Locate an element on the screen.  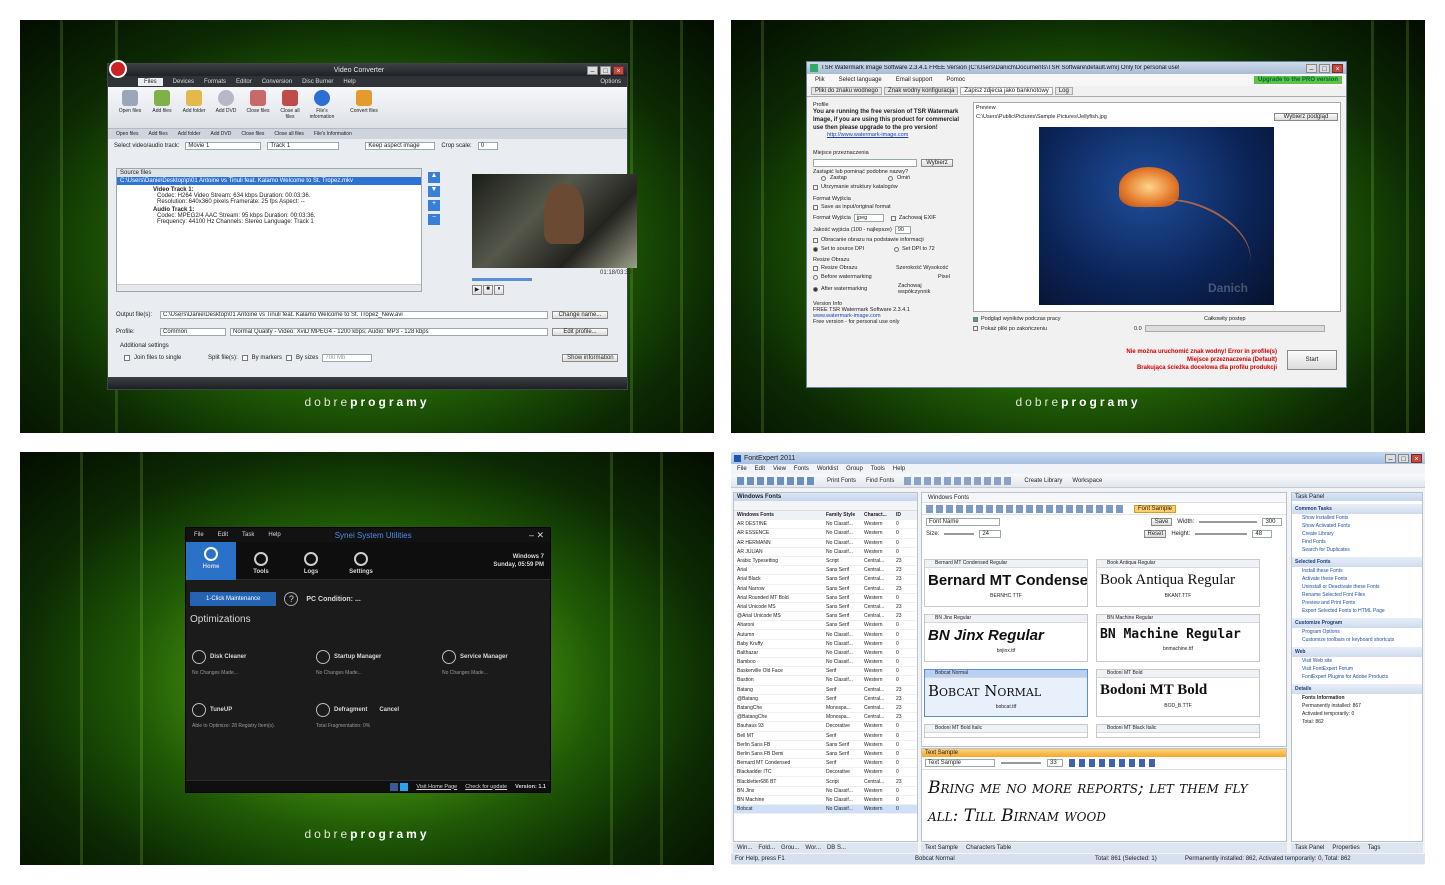
resize-checkbox is located at coordinates (815, 268).